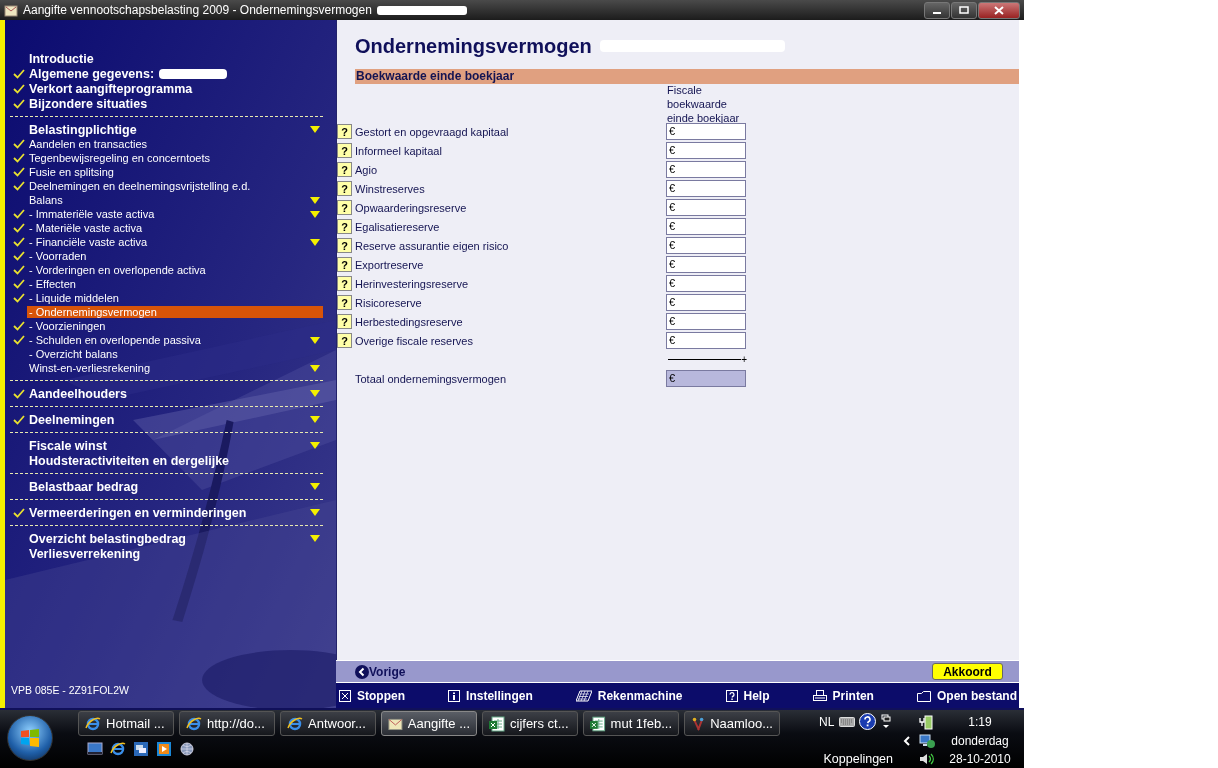 This screenshot has width=1218, height=768. What do you see at coordinates (117, 270) in the screenshot?
I see `nav-item: - Vorderingen en overlopende activa` at bounding box center [117, 270].